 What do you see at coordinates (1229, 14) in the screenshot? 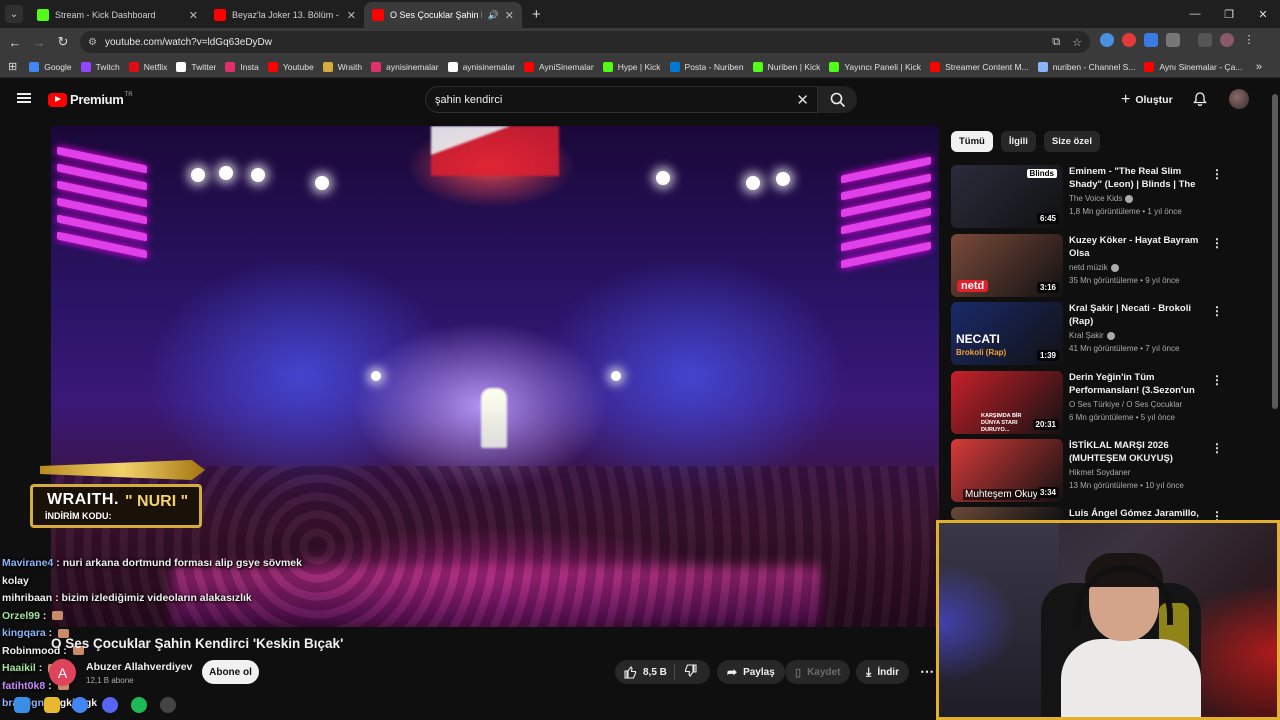
I see `restore-icon: ❐` at bounding box center [1229, 14].